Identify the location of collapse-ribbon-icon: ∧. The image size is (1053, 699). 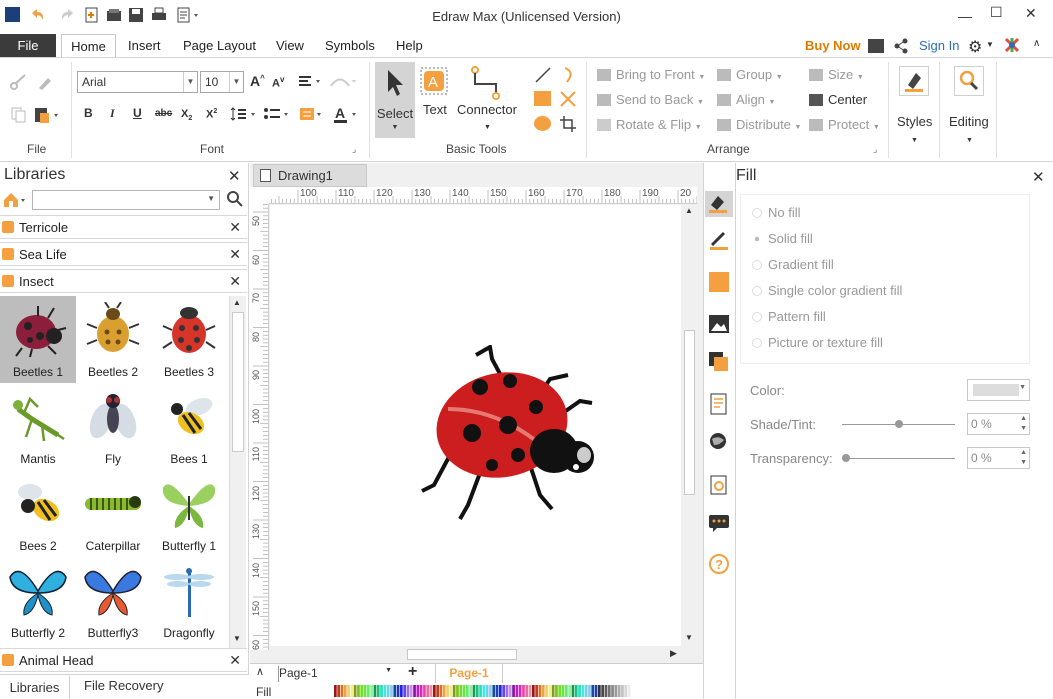
(1036, 43).